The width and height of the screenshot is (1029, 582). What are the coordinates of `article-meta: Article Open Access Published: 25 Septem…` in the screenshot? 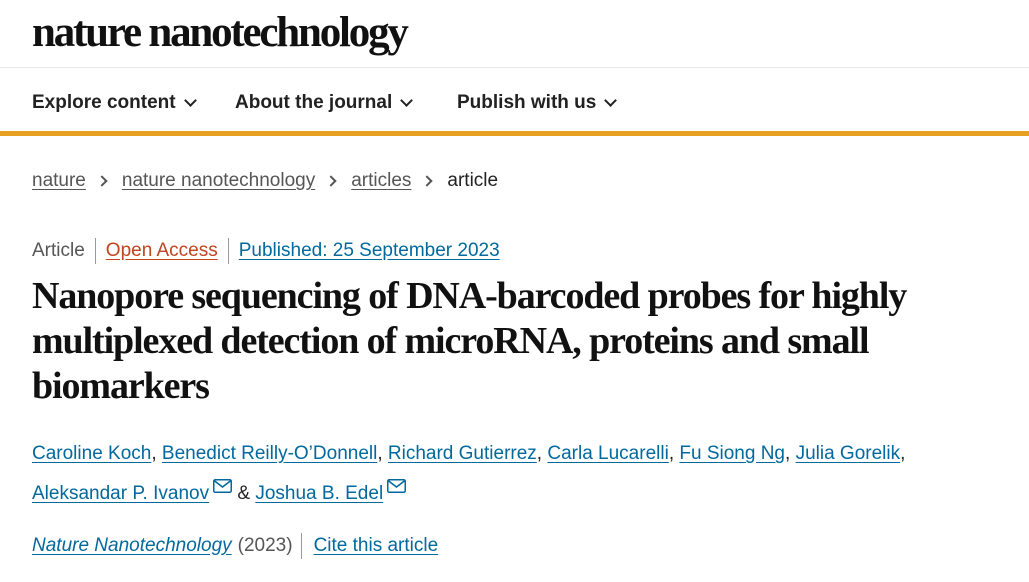 It's located at (266, 251).